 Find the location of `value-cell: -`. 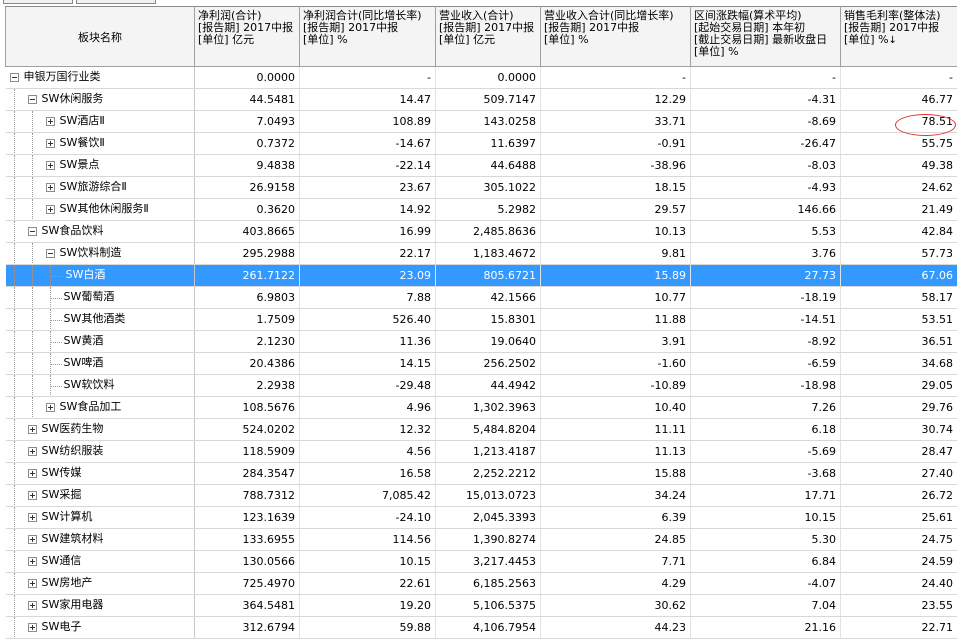

value-cell: - is located at coordinates (615, 77).